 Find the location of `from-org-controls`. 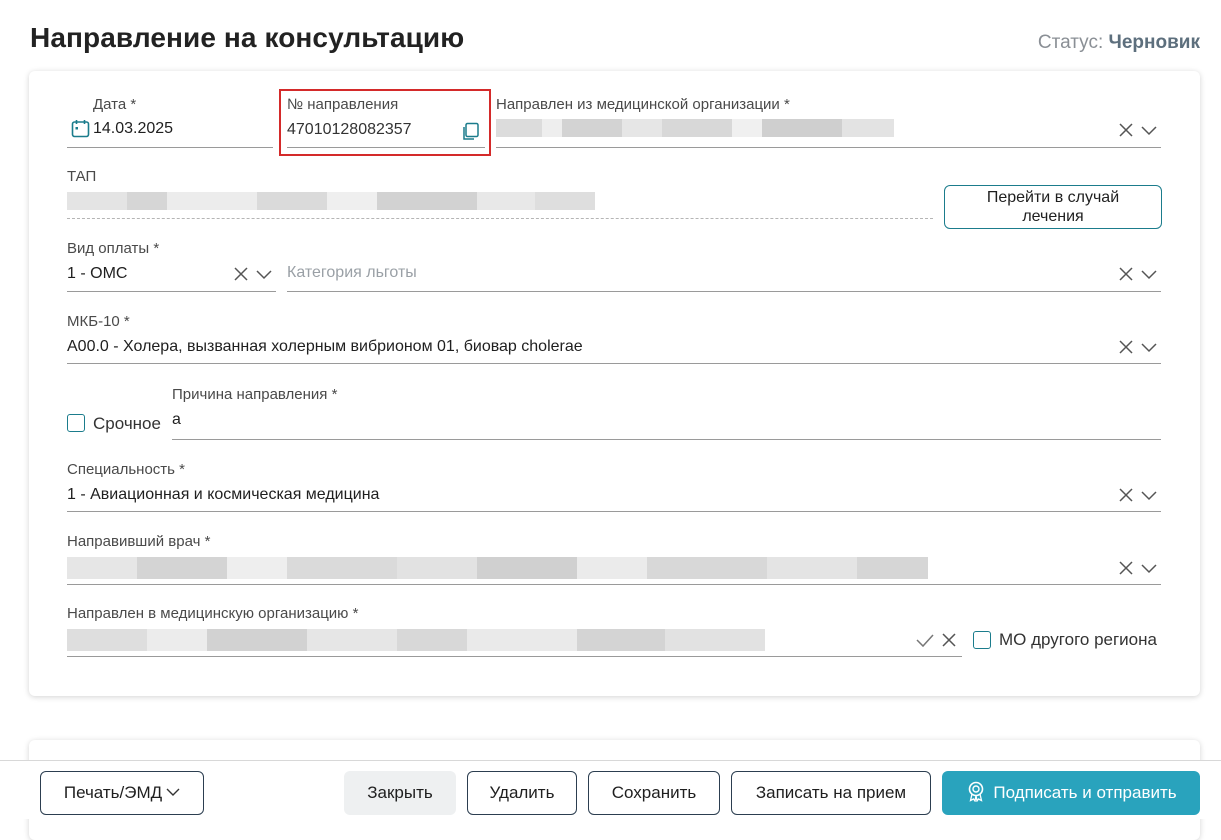

from-org-controls is located at coordinates (1138, 130).